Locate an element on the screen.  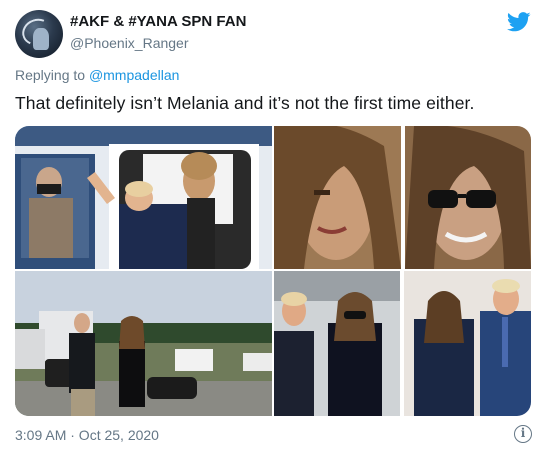
photo-4-image is located at coordinates (402, 343).